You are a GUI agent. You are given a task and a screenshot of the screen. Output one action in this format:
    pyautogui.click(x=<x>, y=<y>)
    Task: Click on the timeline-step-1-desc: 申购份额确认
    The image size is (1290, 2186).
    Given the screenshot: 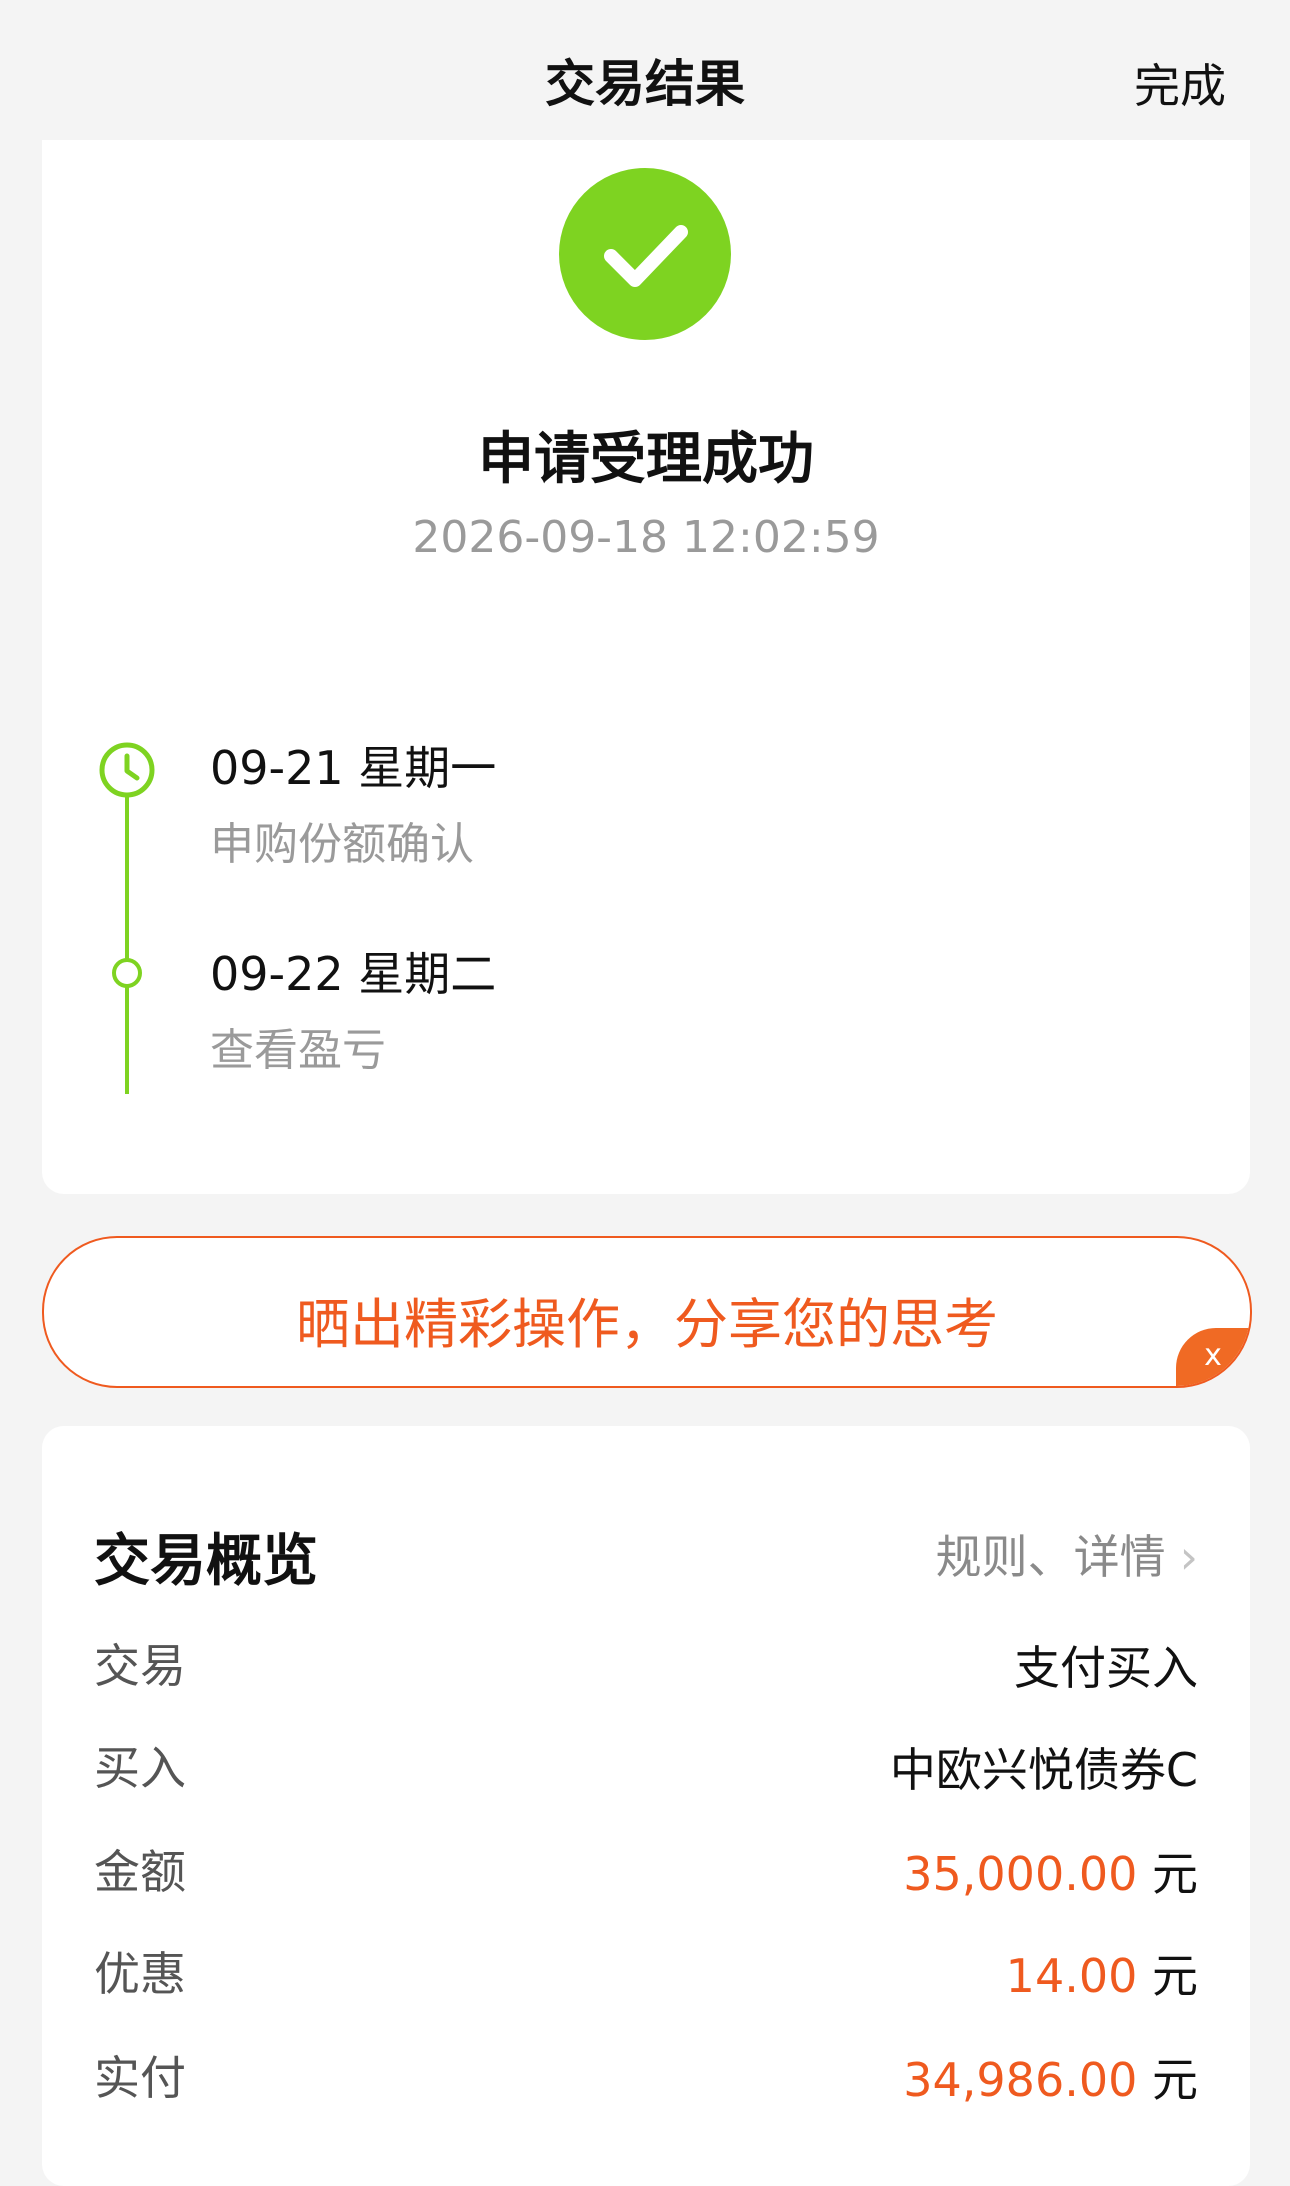 What is the action you would take?
    pyautogui.click(x=342, y=844)
    